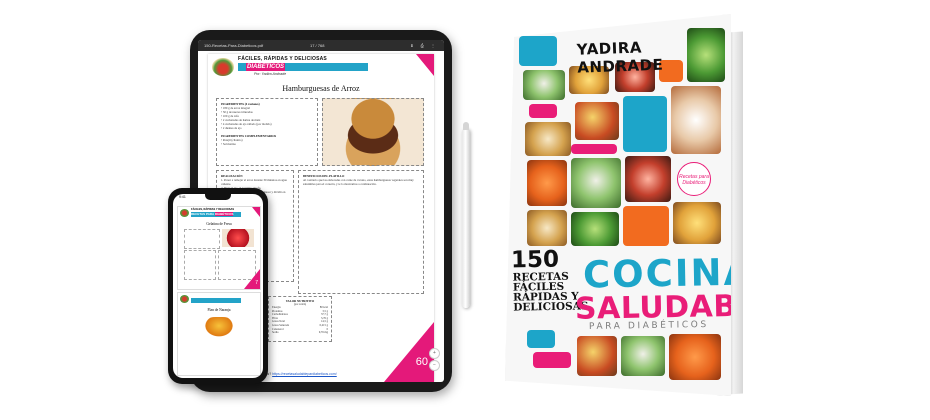  Describe the element at coordinates (219, 328) in the screenshot. I see `flan-photo` at that location.